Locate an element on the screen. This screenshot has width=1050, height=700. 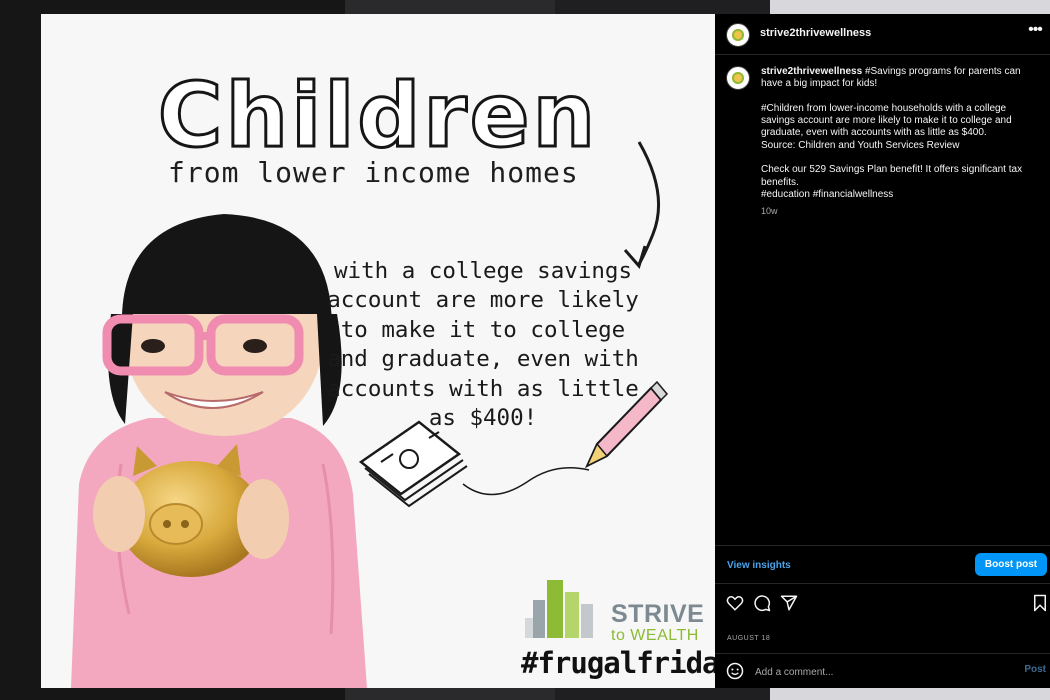
building-logo-icon is located at coordinates (559, 609).